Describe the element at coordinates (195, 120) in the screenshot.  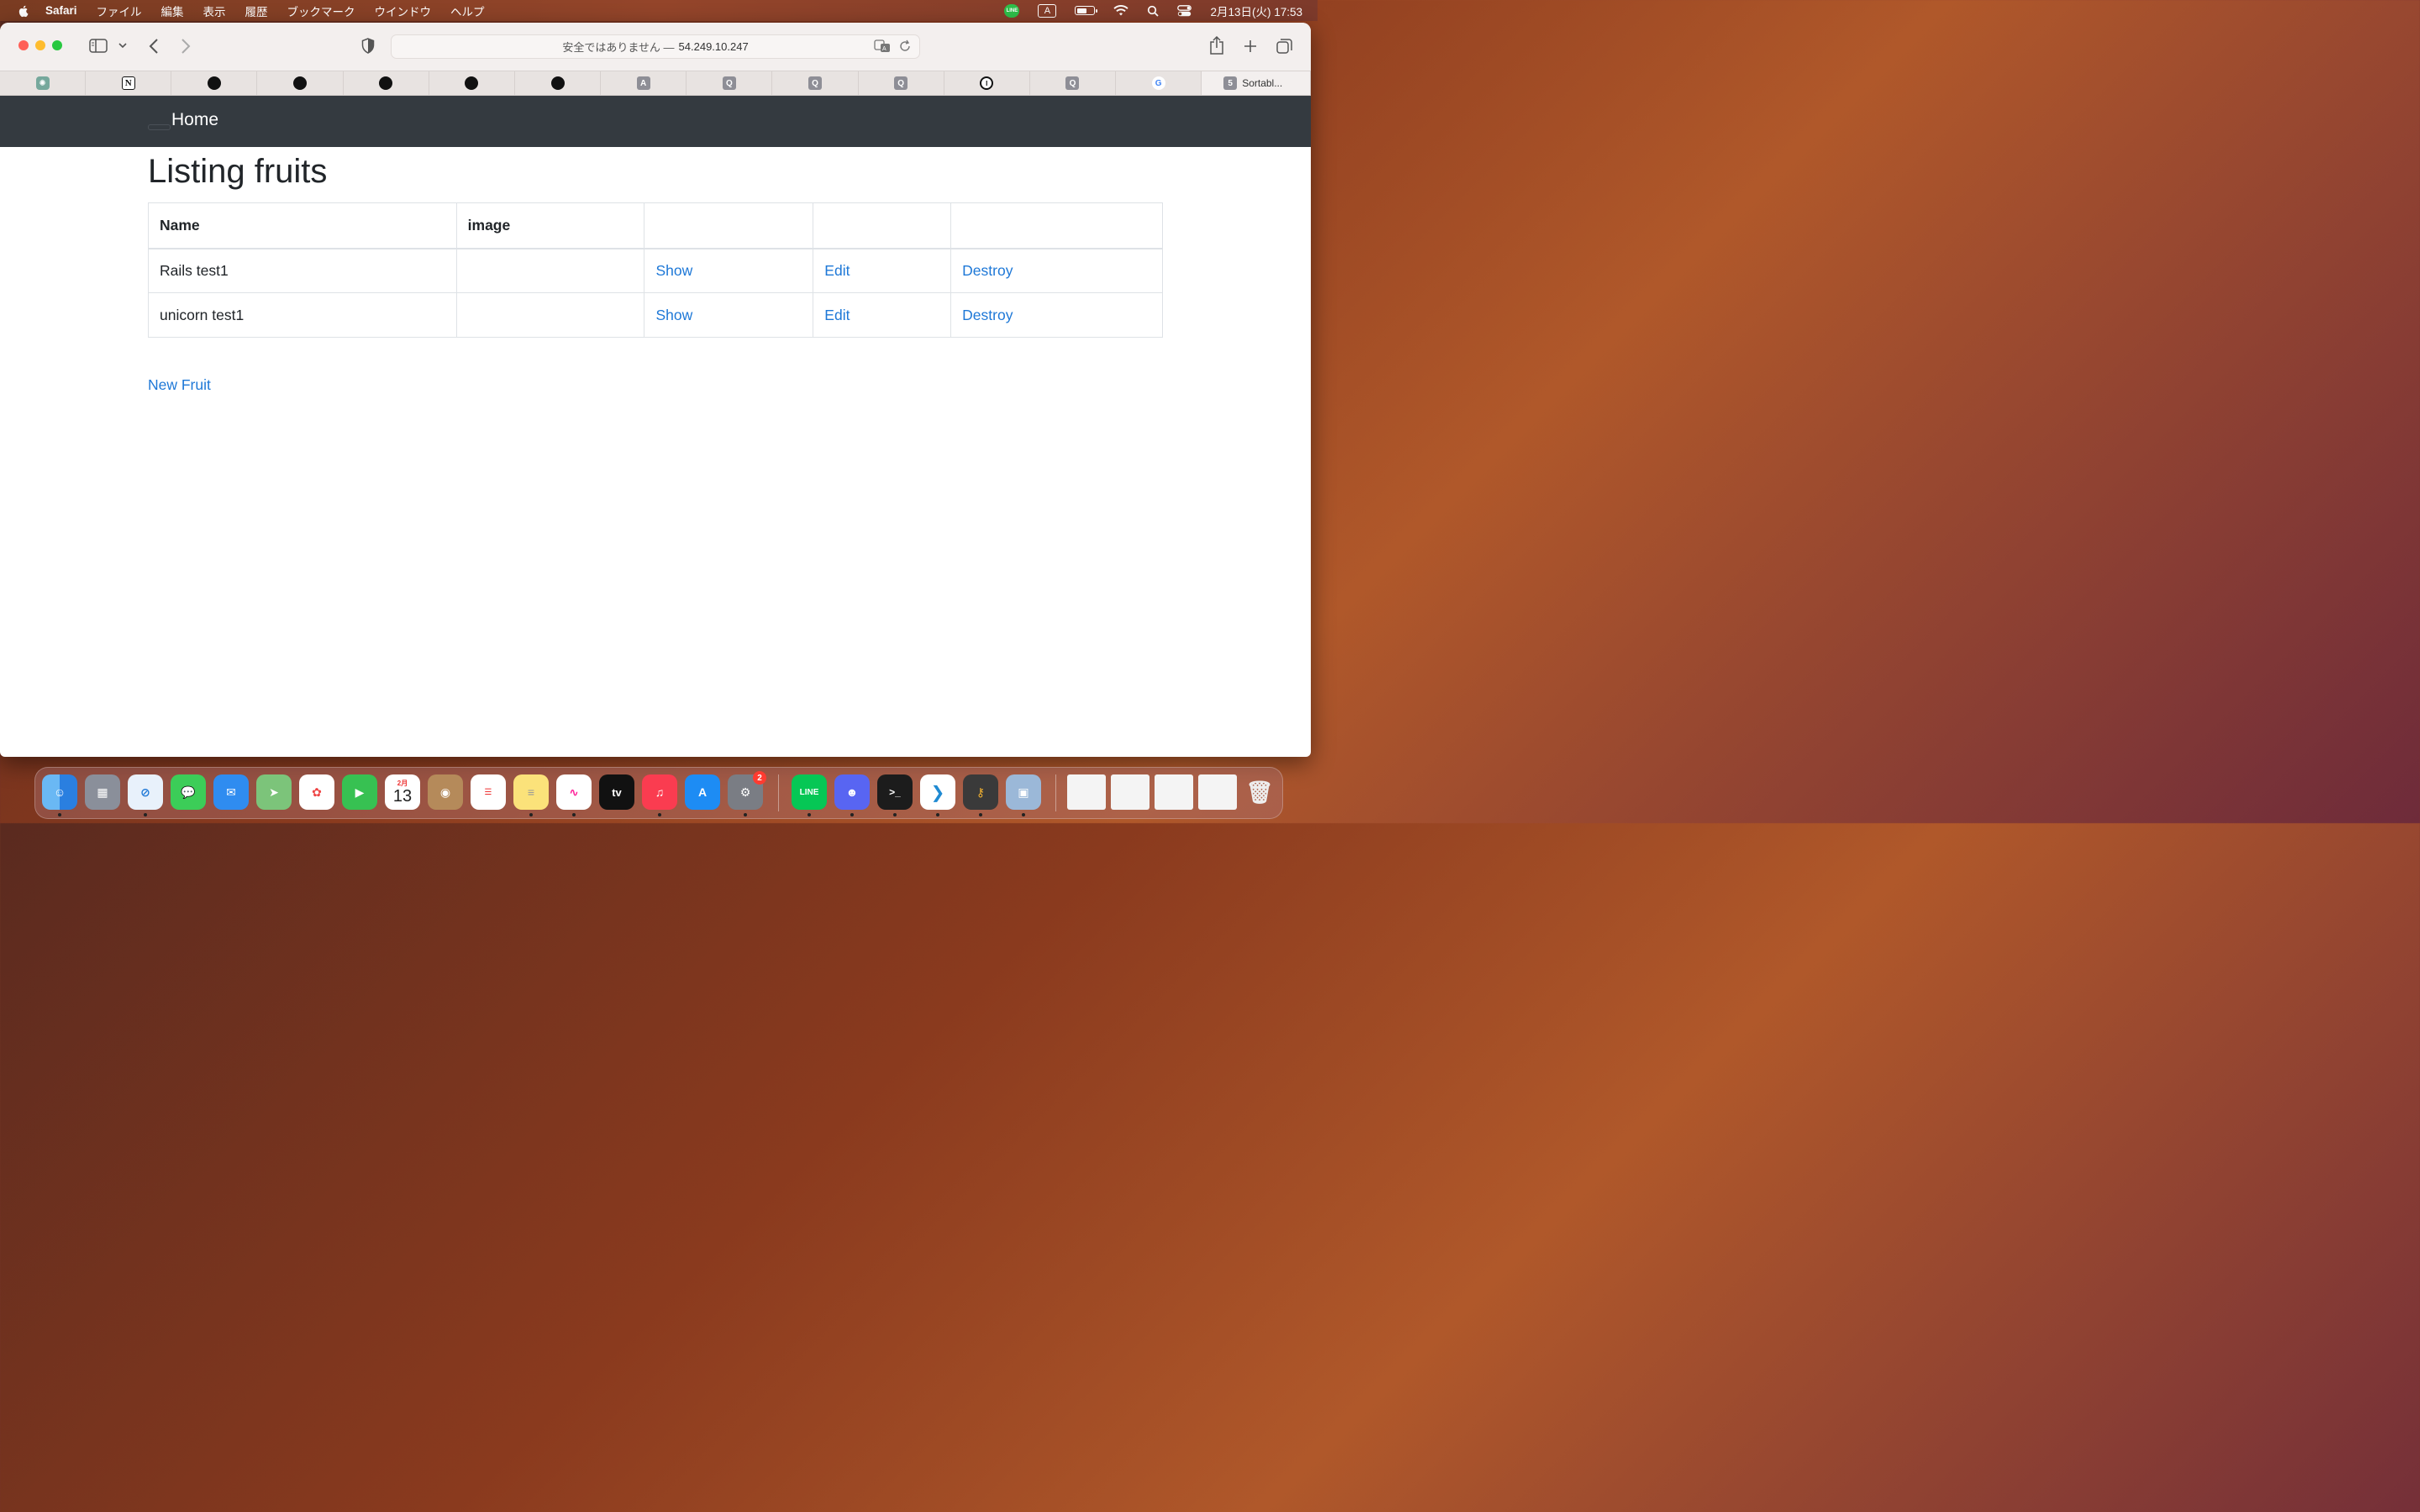
I see `home-link: Home` at that location.